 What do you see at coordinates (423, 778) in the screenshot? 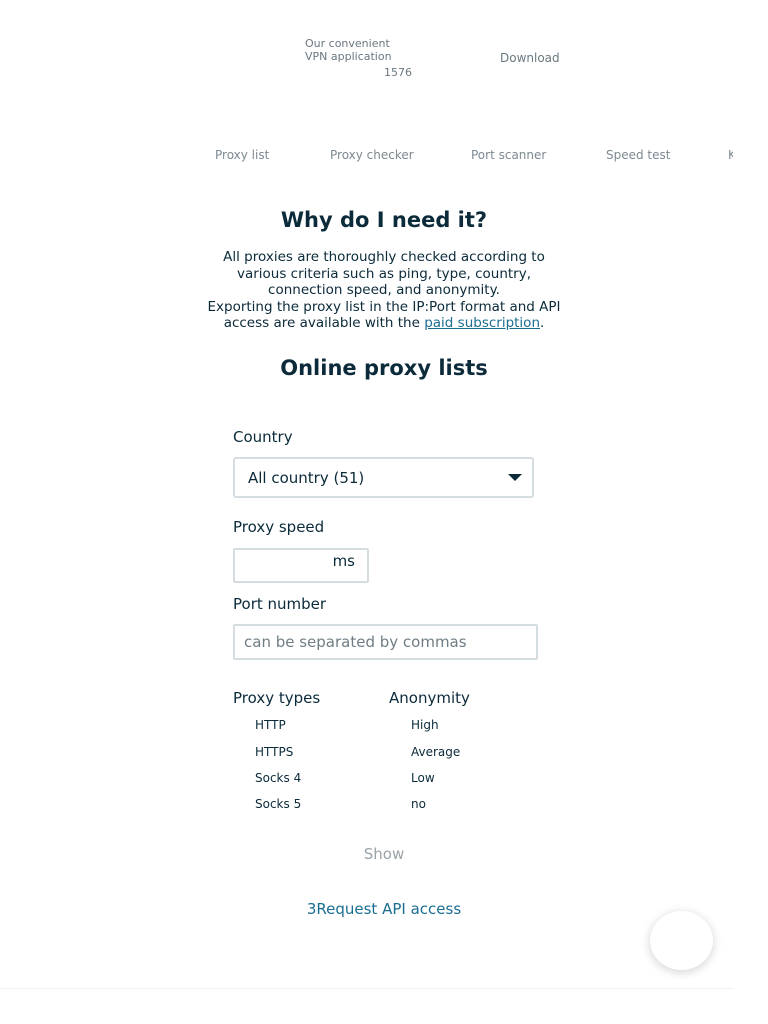
I see `anonymity-option-low: Low` at bounding box center [423, 778].